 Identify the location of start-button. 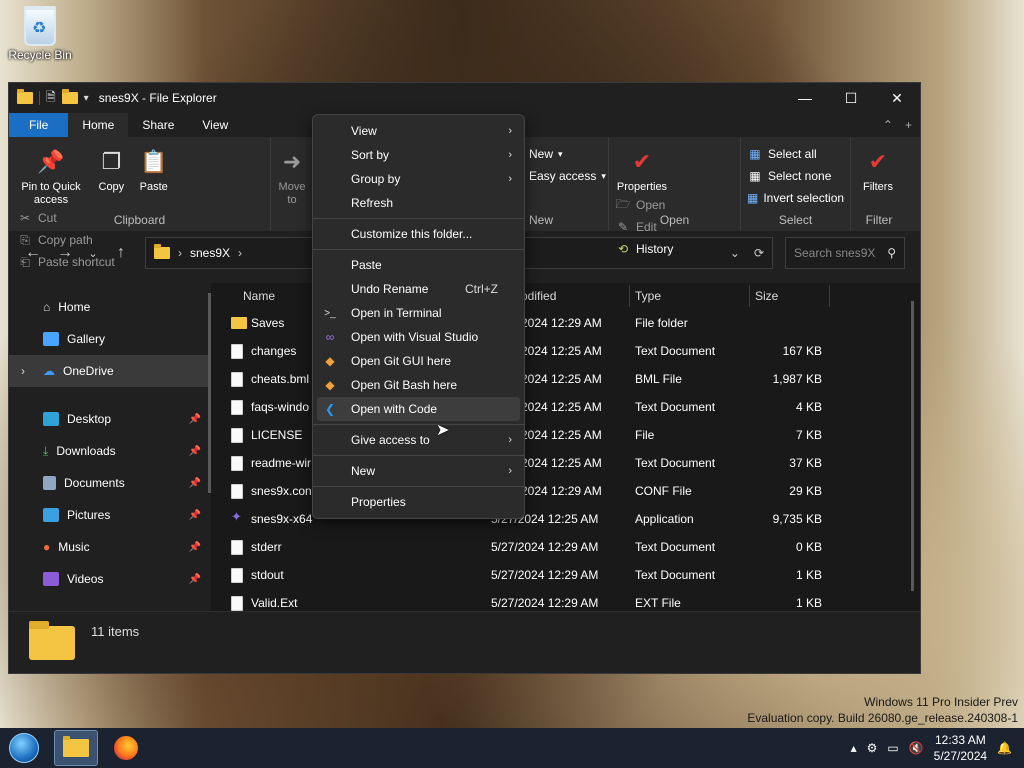
(24, 748).